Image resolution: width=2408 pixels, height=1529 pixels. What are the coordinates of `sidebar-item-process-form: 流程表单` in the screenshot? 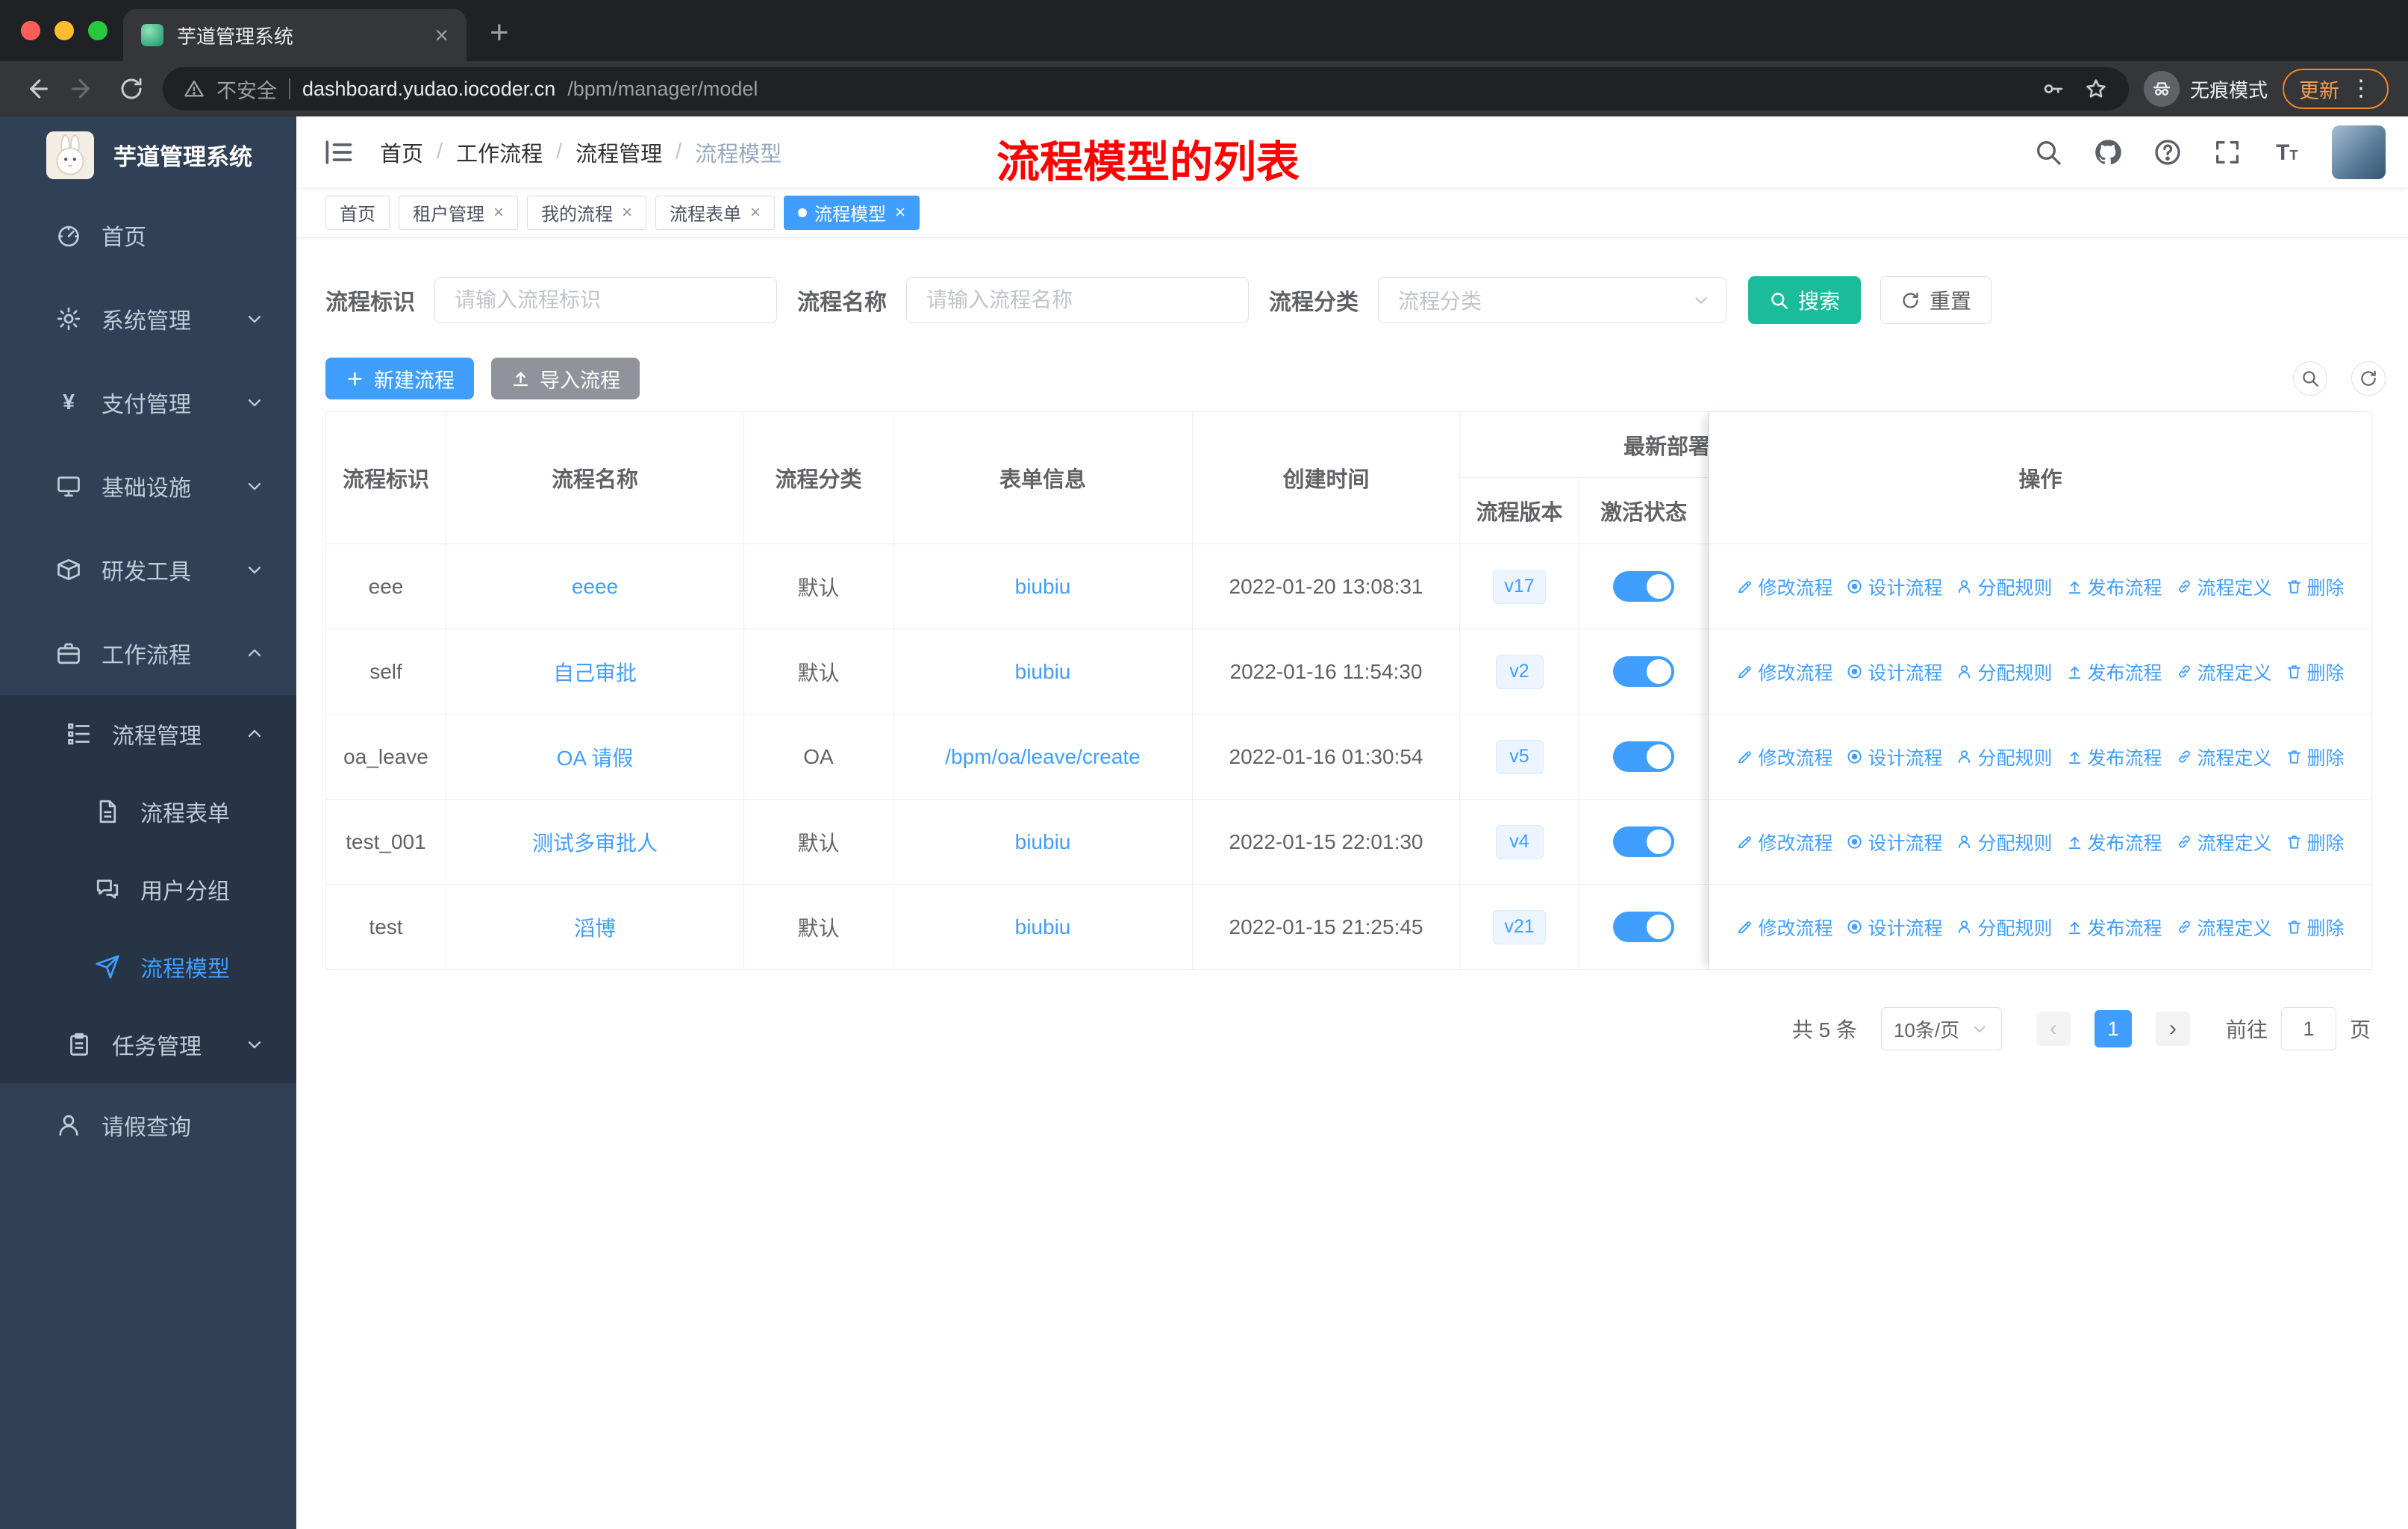 It's located at (148, 811).